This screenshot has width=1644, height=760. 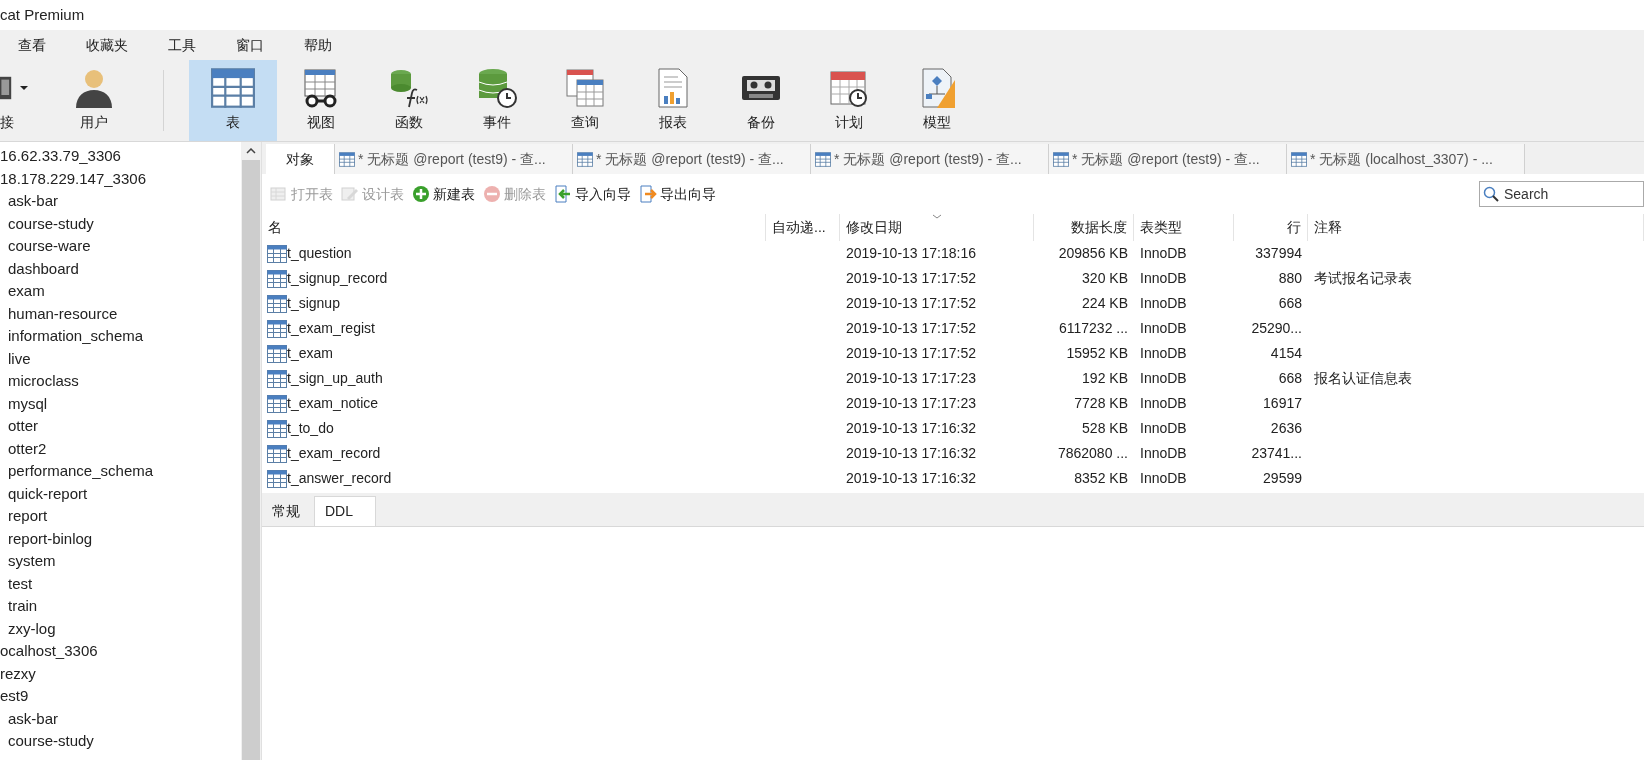 I want to click on tree-item: otter2, so click(x=120, y=448).